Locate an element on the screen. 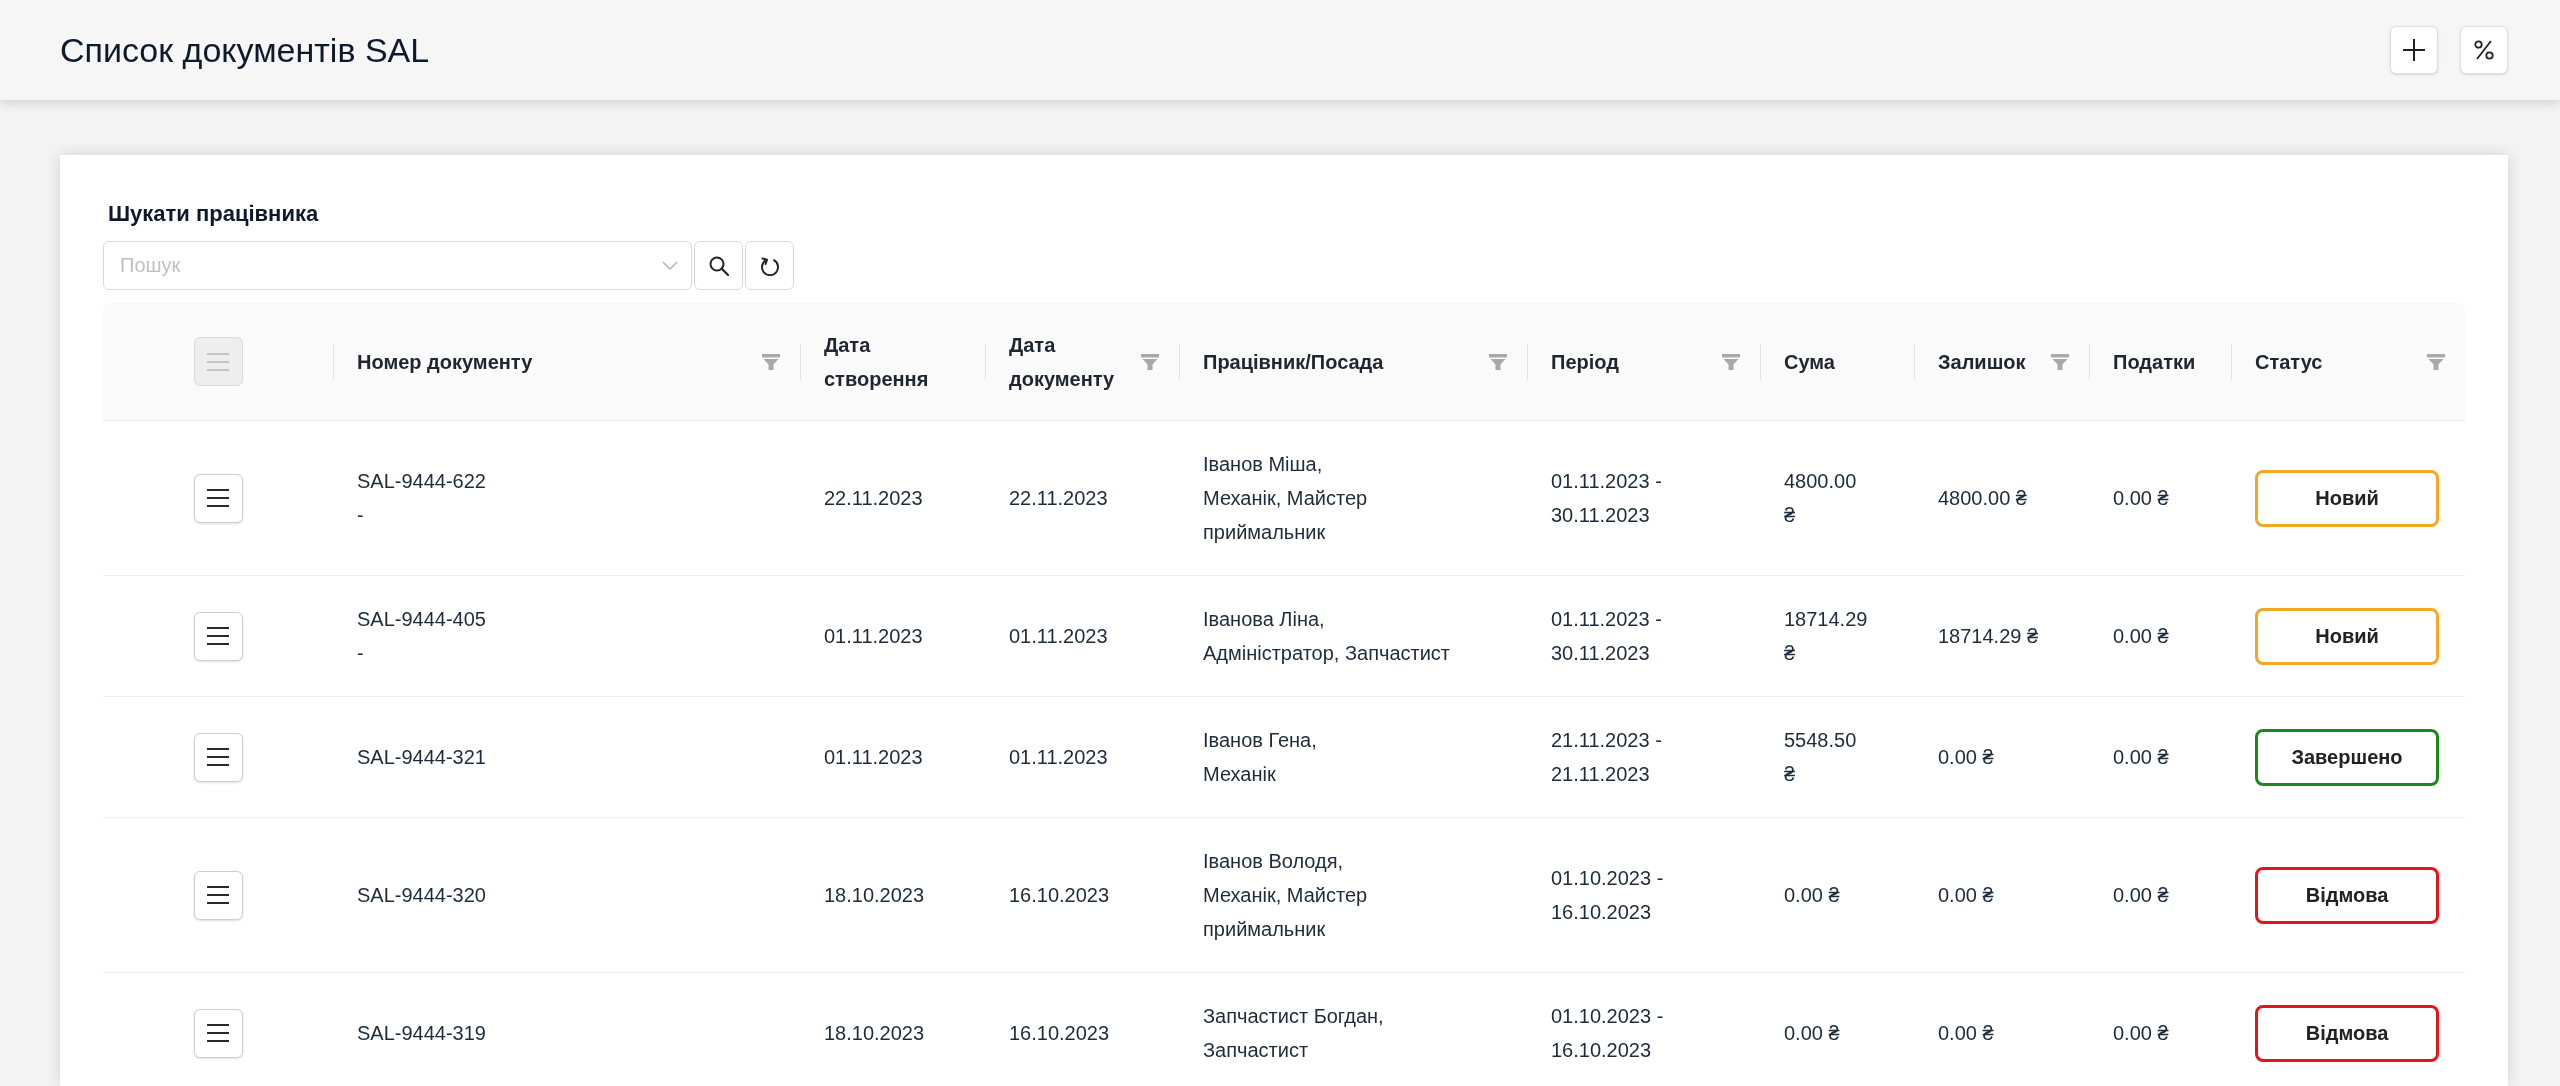 Image resolution: width=2560 pixels, height=1086 pixels. employee-name: Іванова Ліна, is located at coordinates (1264, 619).